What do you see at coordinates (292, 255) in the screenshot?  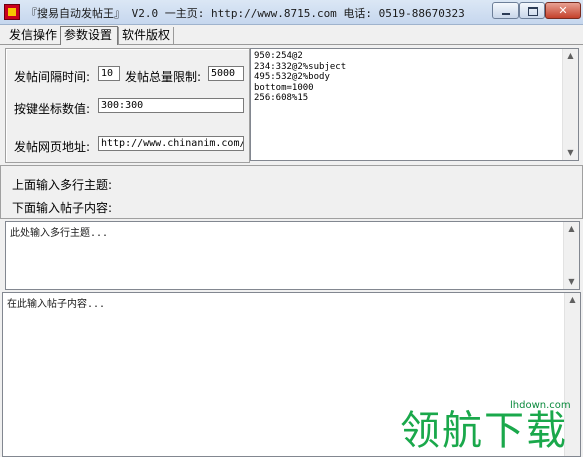 I see `subject-textarea: 此处输入多行主题... ▲ ▼` at bounding box center [292, 255].